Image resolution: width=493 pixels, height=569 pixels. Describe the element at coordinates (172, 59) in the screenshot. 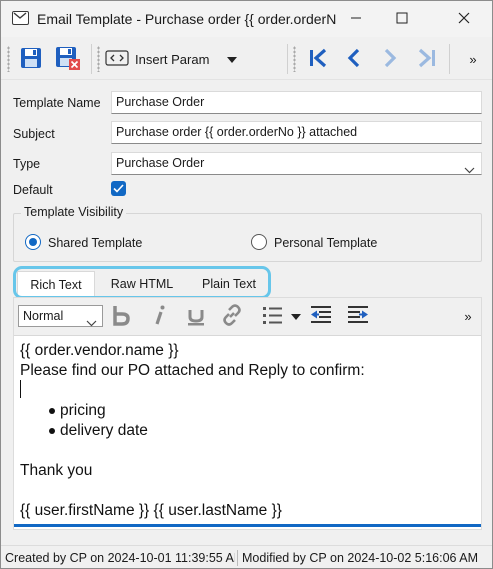

I see `insert-param-label: Insert Param` at that location.